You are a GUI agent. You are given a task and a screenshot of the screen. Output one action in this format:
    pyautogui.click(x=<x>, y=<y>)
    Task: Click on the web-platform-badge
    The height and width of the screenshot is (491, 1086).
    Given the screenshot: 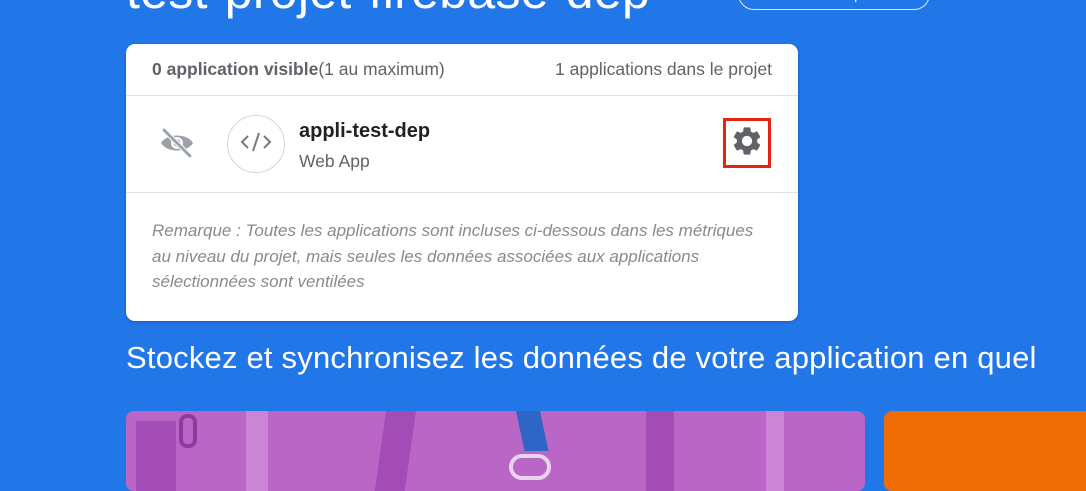 What is the action you would take?
    pyautogui.click(x=256, y=144)
    